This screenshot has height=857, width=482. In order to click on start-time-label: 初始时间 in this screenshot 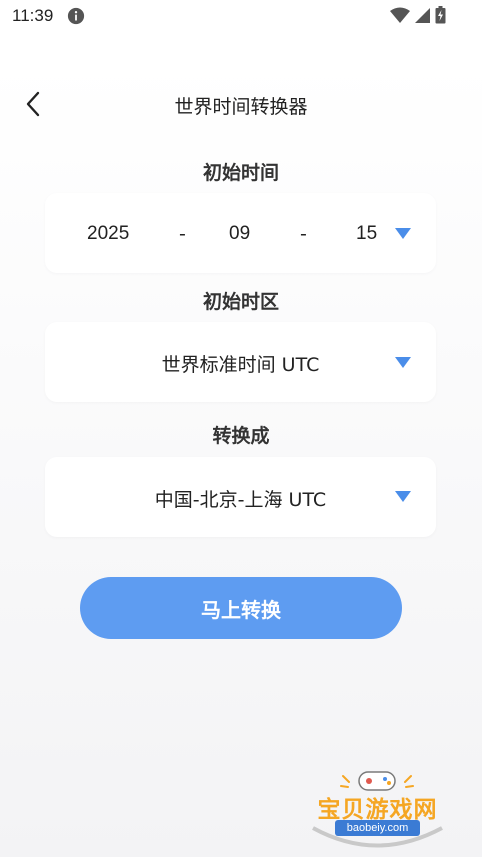, I will do `click(240, 173)`.